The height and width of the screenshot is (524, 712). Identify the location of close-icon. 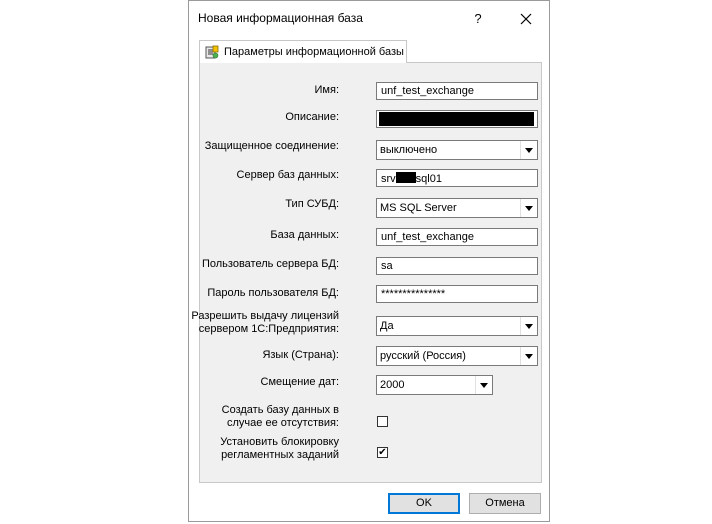
(526, 19).